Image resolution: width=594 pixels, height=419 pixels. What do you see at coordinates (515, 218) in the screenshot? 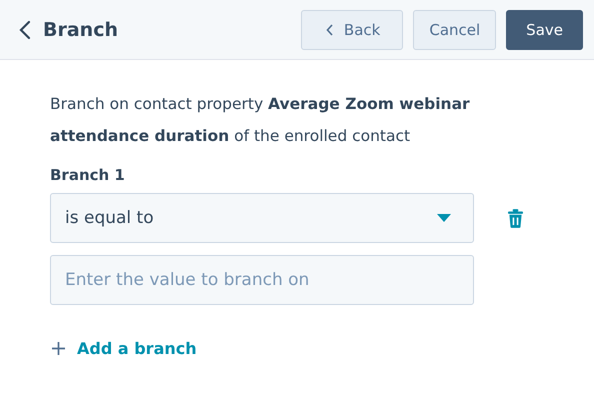
I see `delete-icon` at bounding box center [515, 218].